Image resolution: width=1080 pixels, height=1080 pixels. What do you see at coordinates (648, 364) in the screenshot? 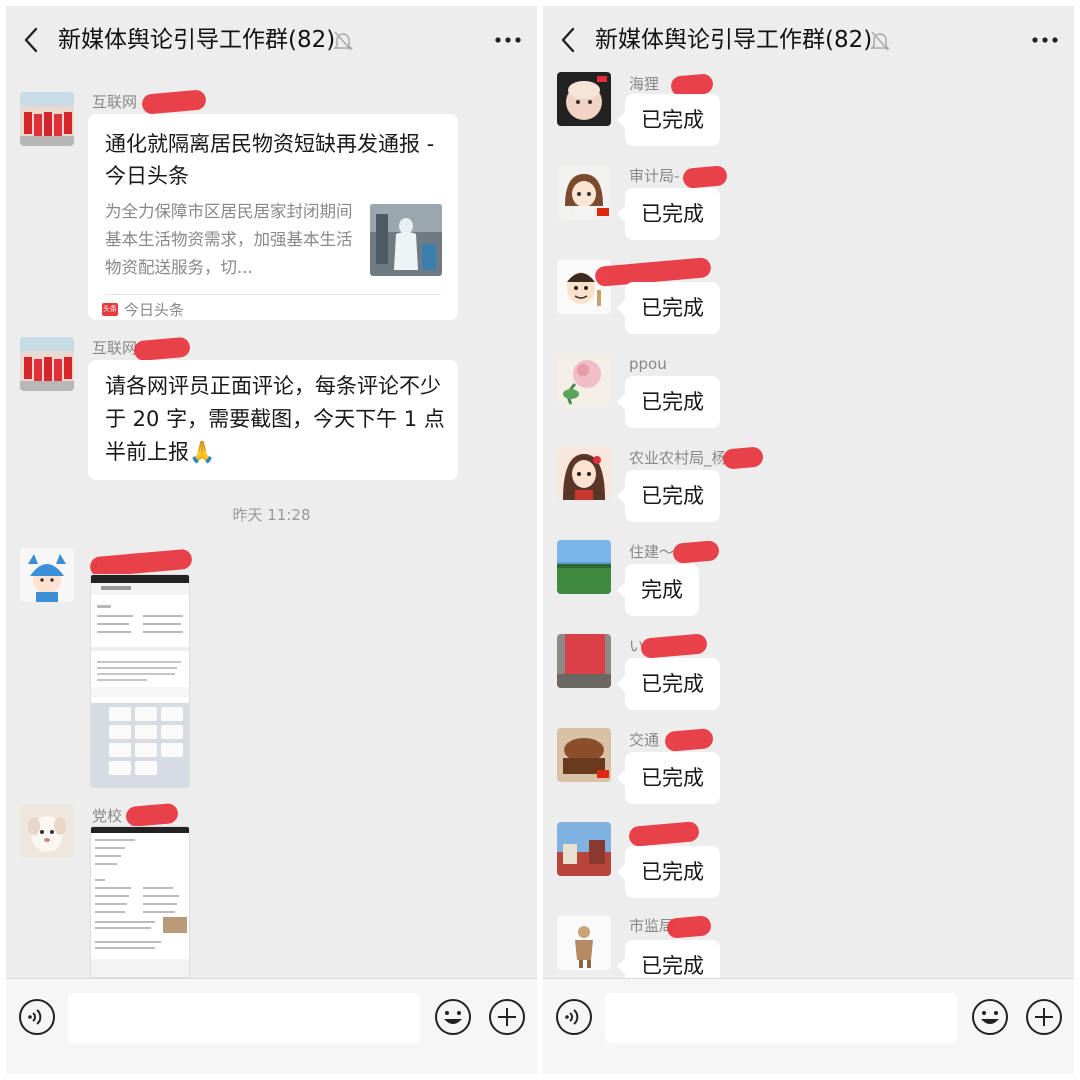
I see `sender-name: ppou` at bounding box center [648, 364].